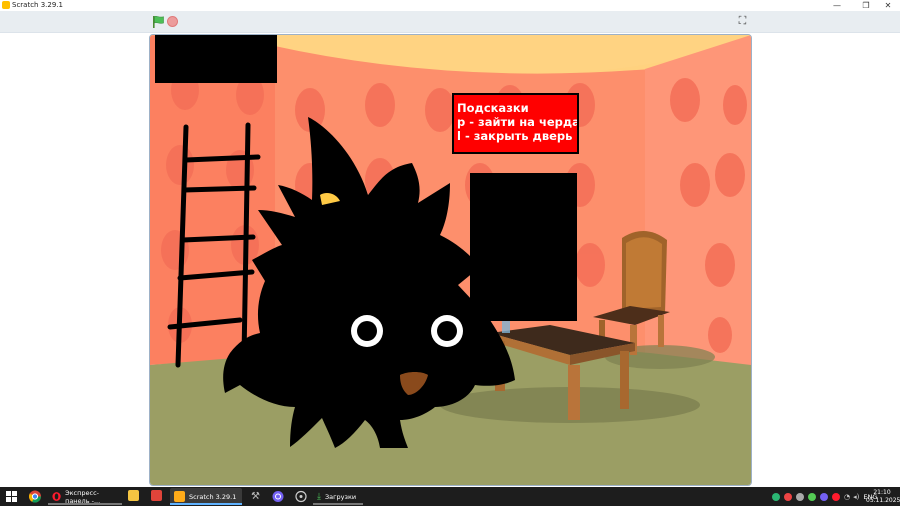 The height and width of the screenshot is (506, 900). What do you see at coordinates (515, 136) in the screenshot?
I see `hint-door: l - закрыть дверь` at bounding box center [515, 136].